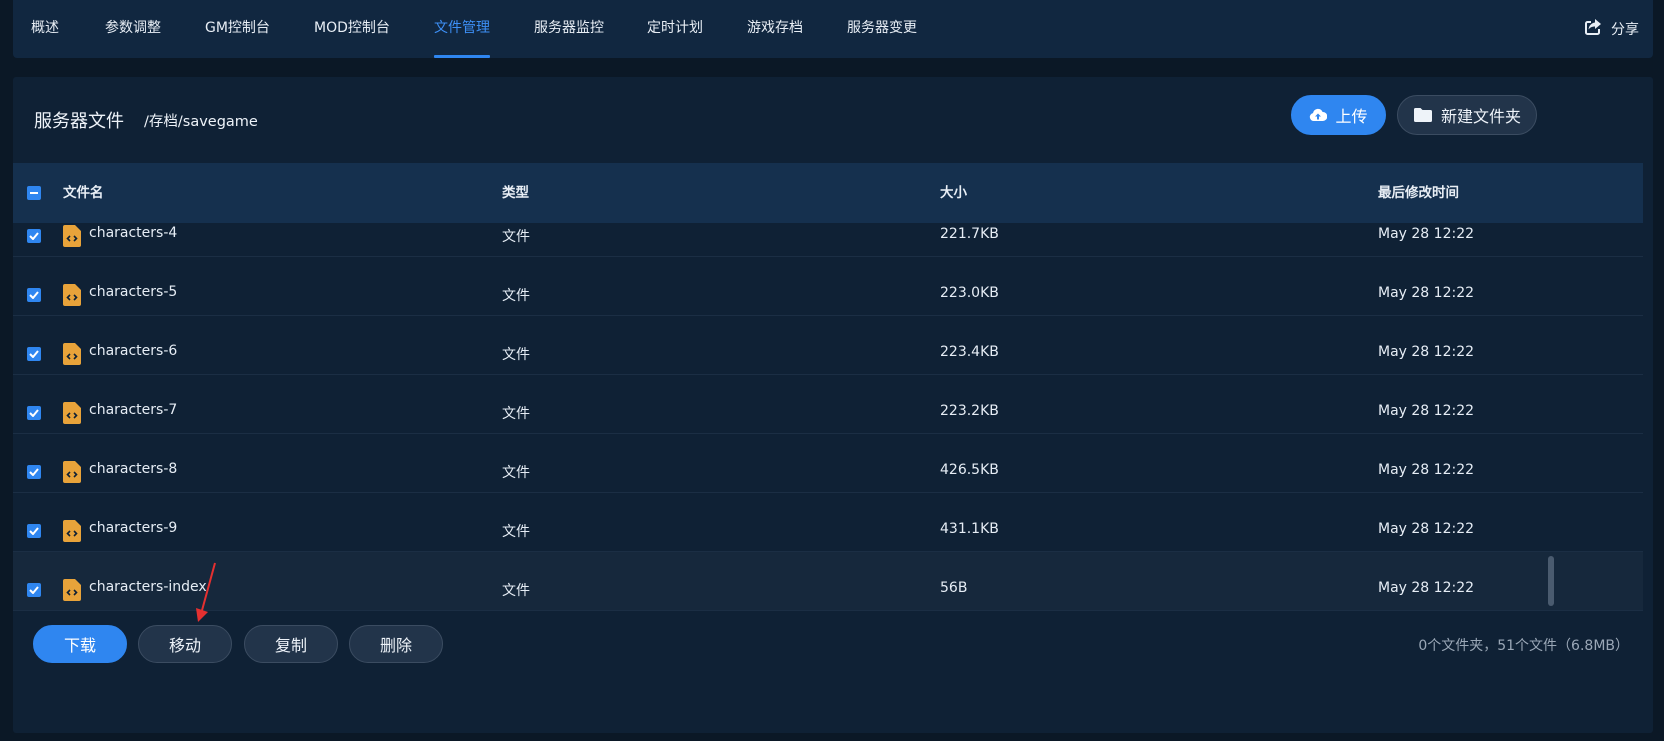  What do you see at coordinates (237, 29) in the screenshot?
I see `tab-gm-console: GM控制台` at bounding box center [237, 29].